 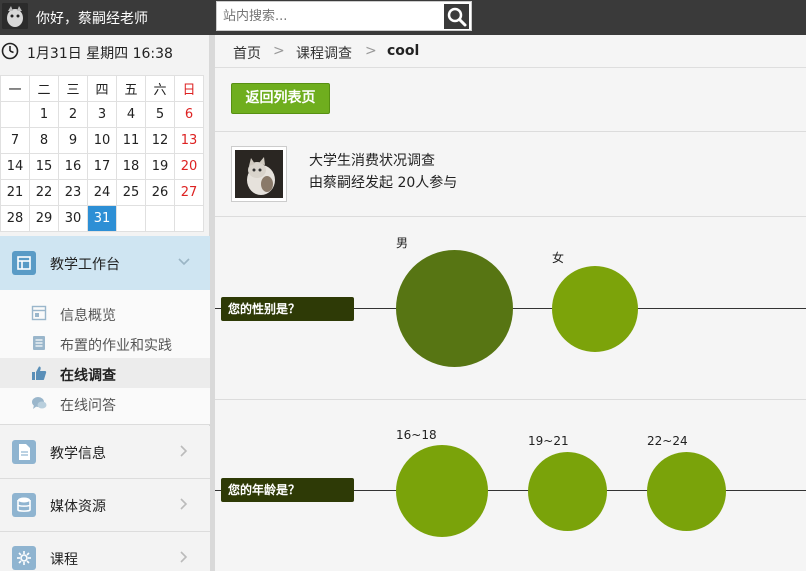 What do you see at coordinates (88, 406) in the screenshot?
I see `sidebar-item-label: 在线问答` at bounding box center [88, 406].